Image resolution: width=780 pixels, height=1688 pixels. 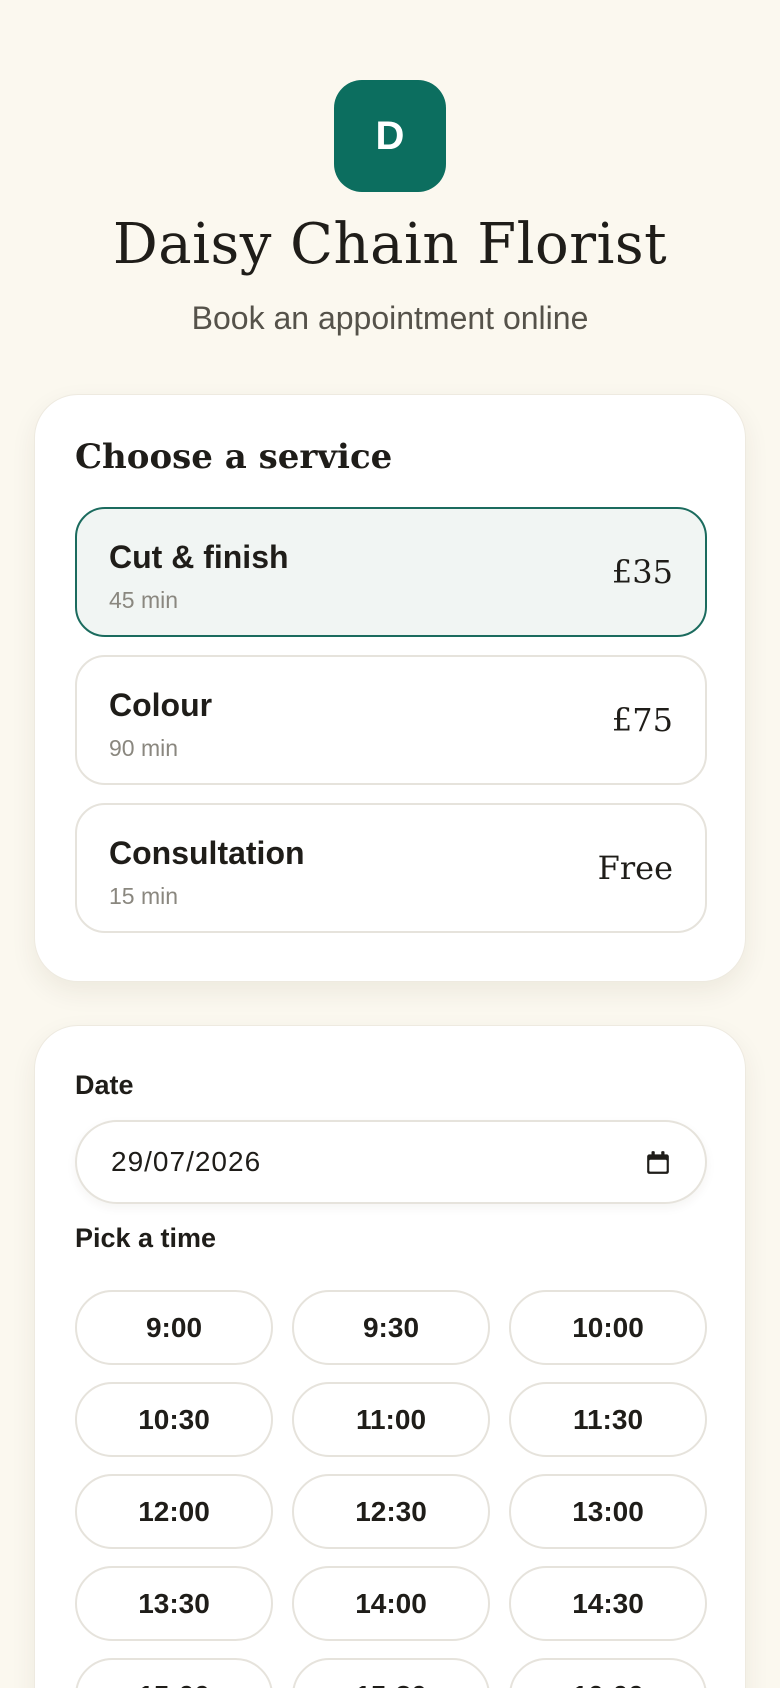 I want to click on service-name: Colour, so click(x=161, y=705).